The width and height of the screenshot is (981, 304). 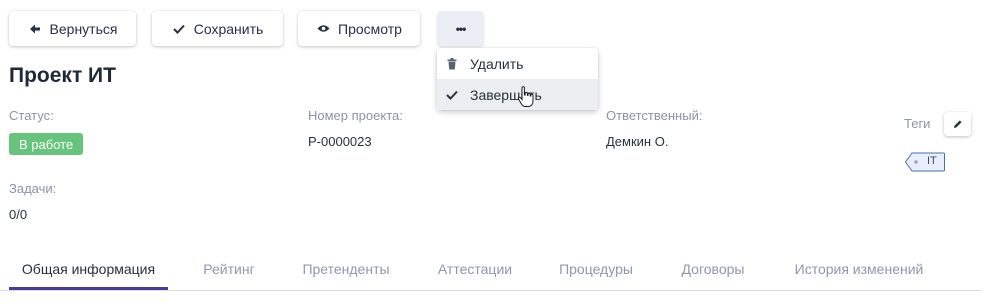 I want to click on project-number-value: P-0000023, so click(x=340, y=141).